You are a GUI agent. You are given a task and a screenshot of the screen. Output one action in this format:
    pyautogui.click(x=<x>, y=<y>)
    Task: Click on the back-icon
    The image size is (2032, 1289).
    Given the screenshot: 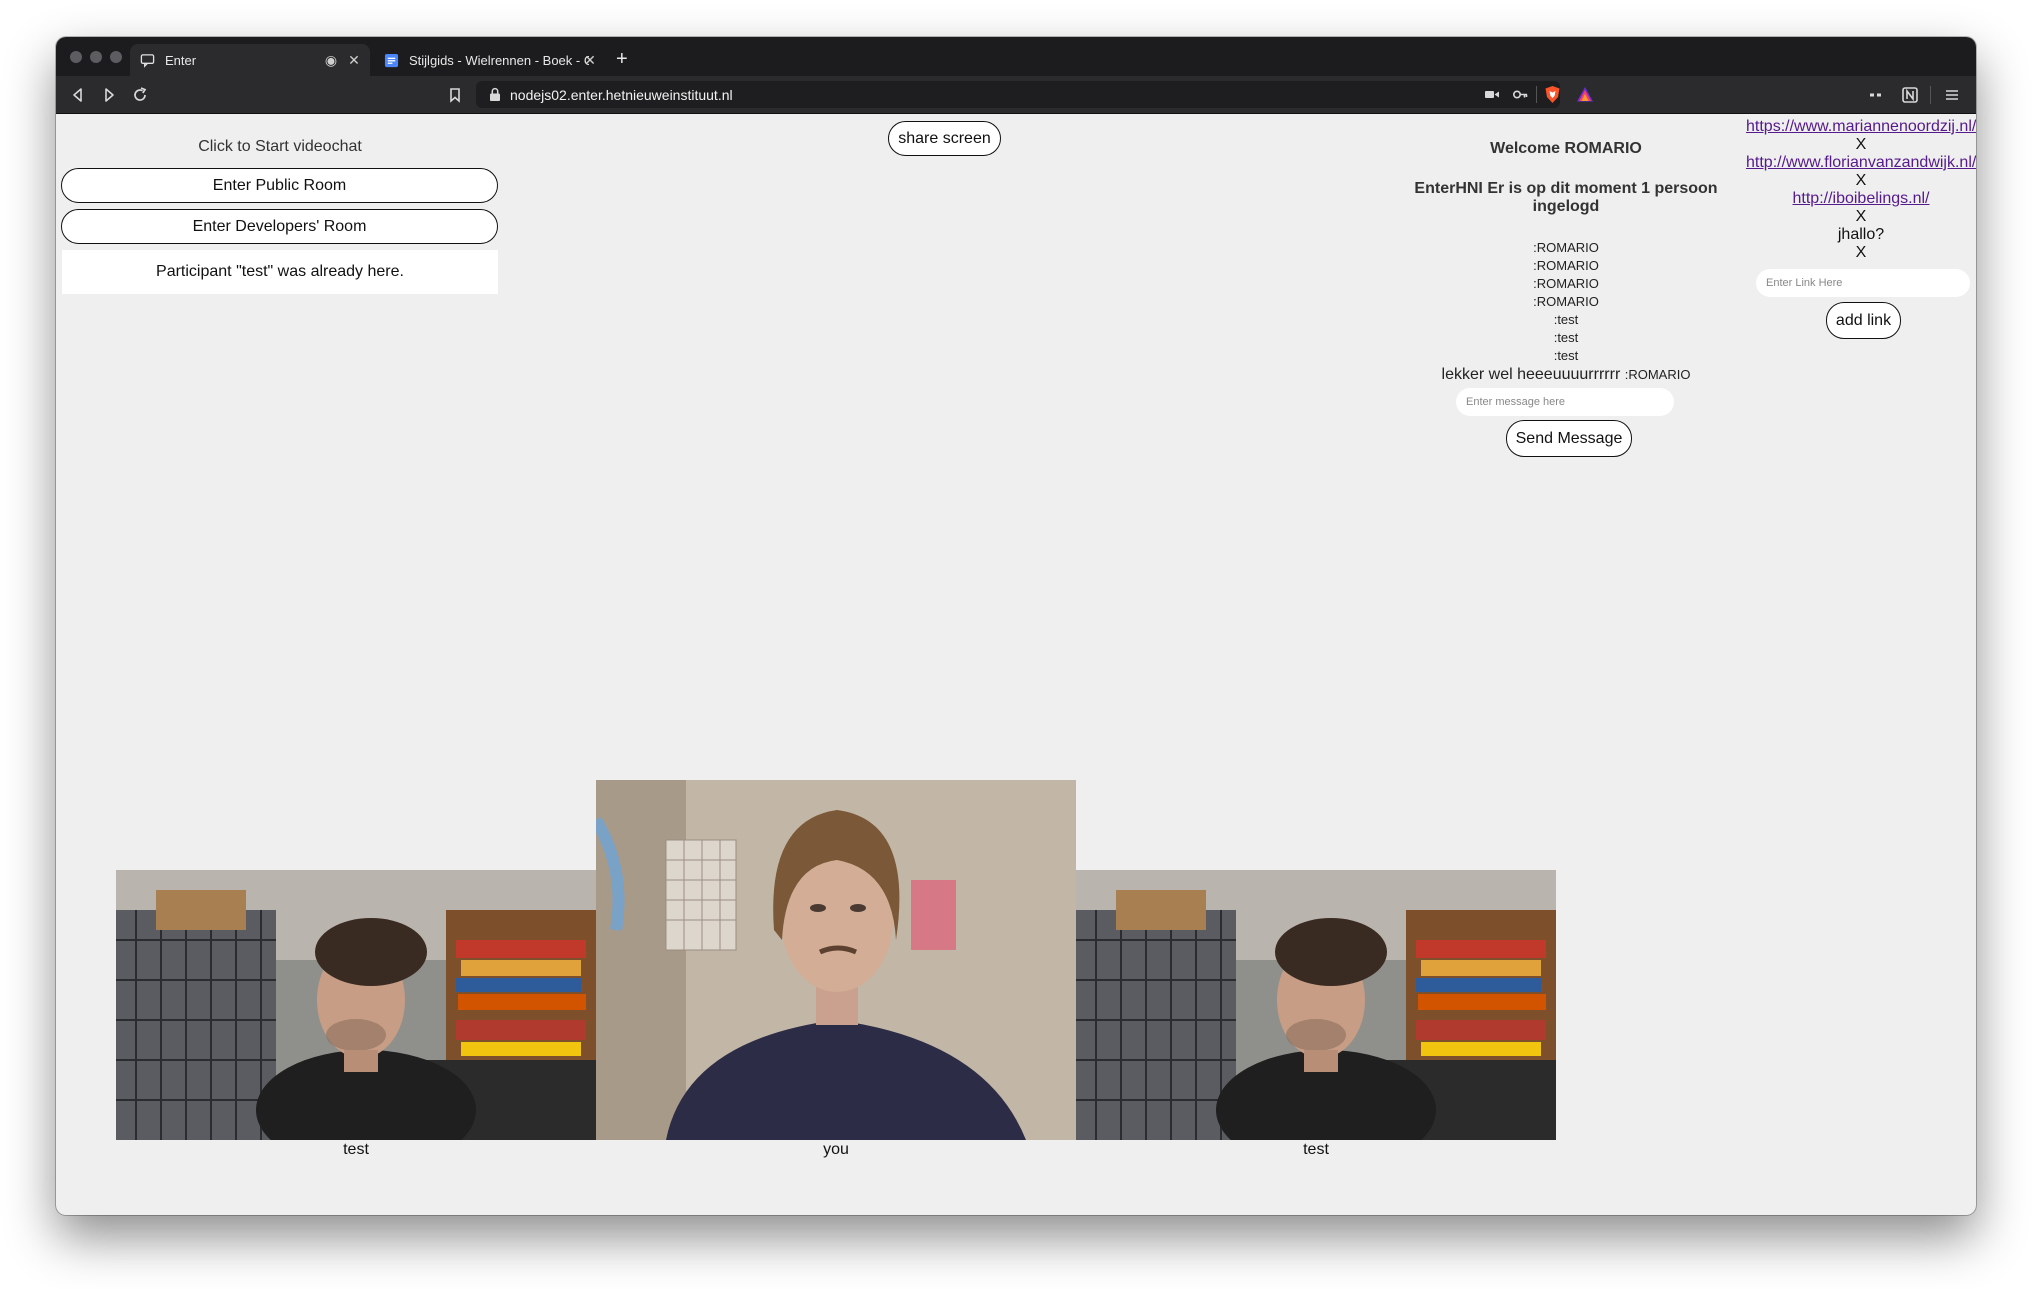 What is the action you would take?
    pyautogui.click(x=78, y=95)
    